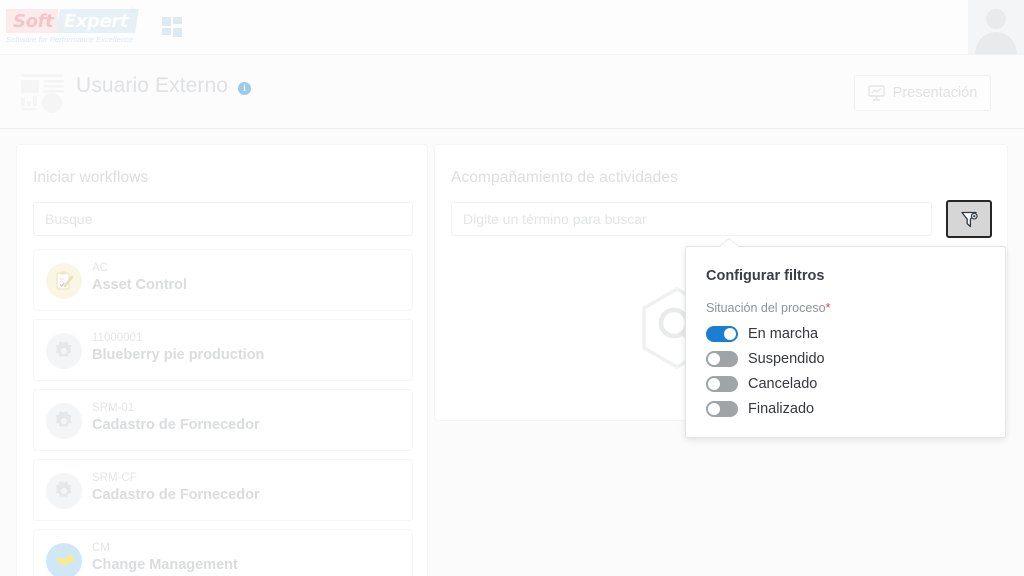 The image size is (1024, 576). I want to click on info-icon: i, so click(244, 88).